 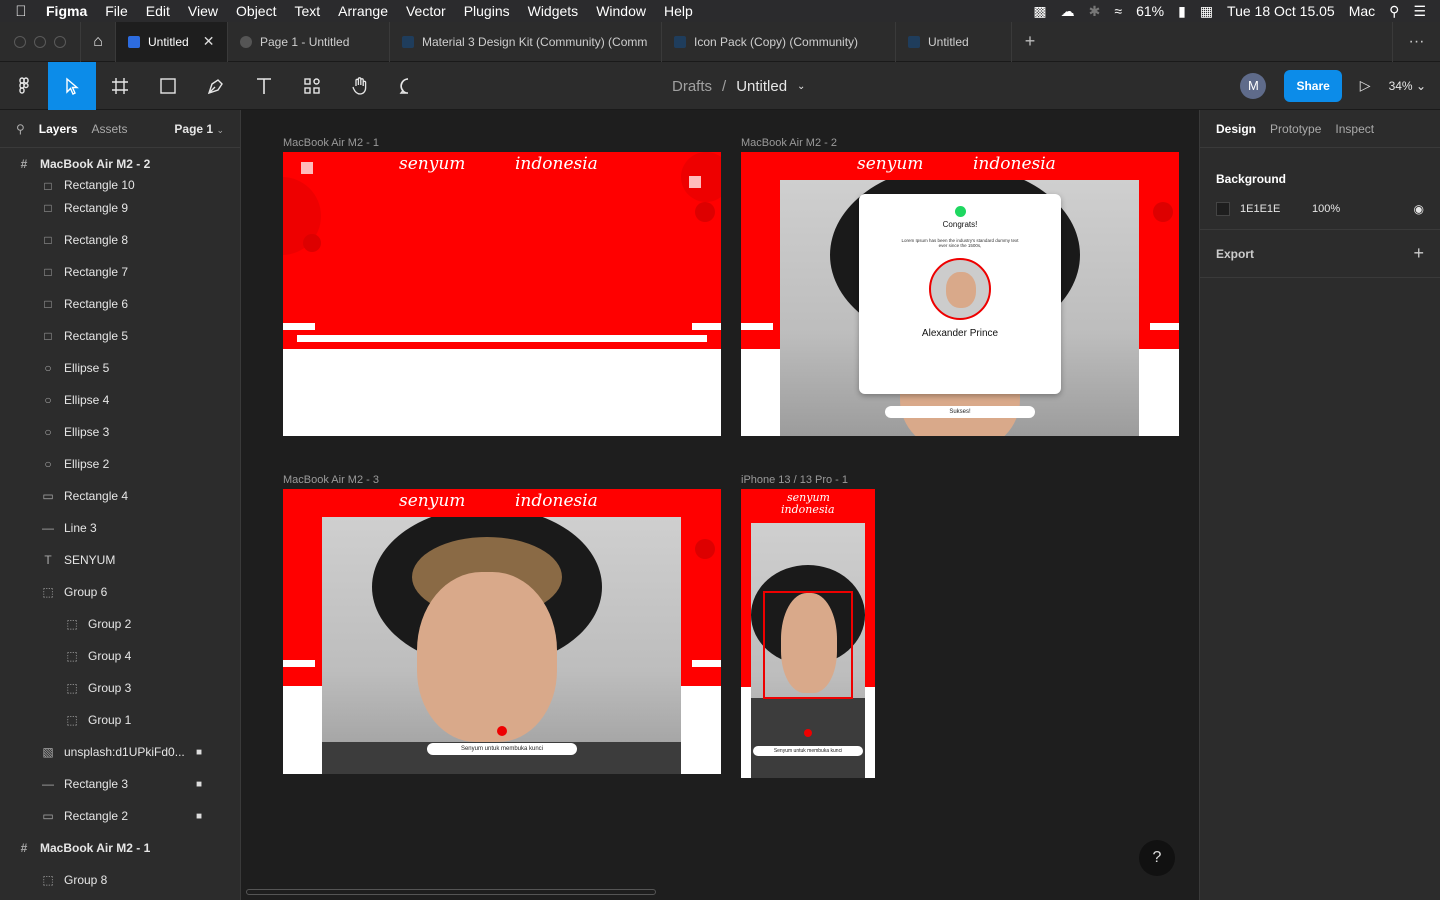 I want to click on move-tool, so click(x=72, y=85).